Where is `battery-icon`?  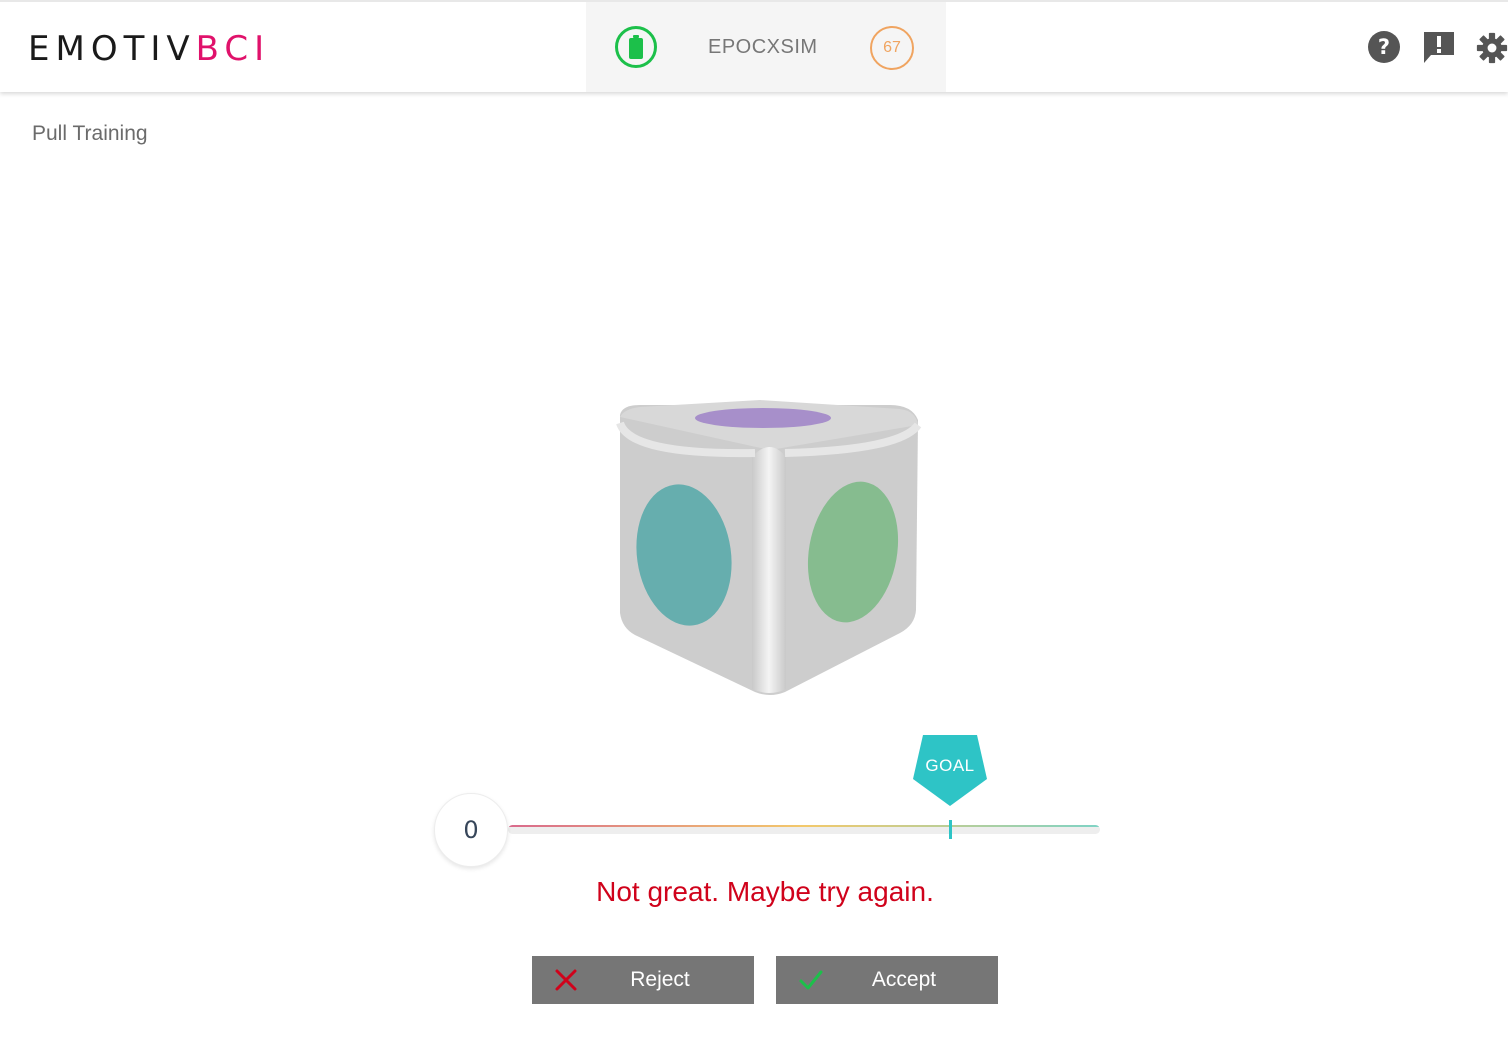
battery-icon is located at coordinates (636, 47).